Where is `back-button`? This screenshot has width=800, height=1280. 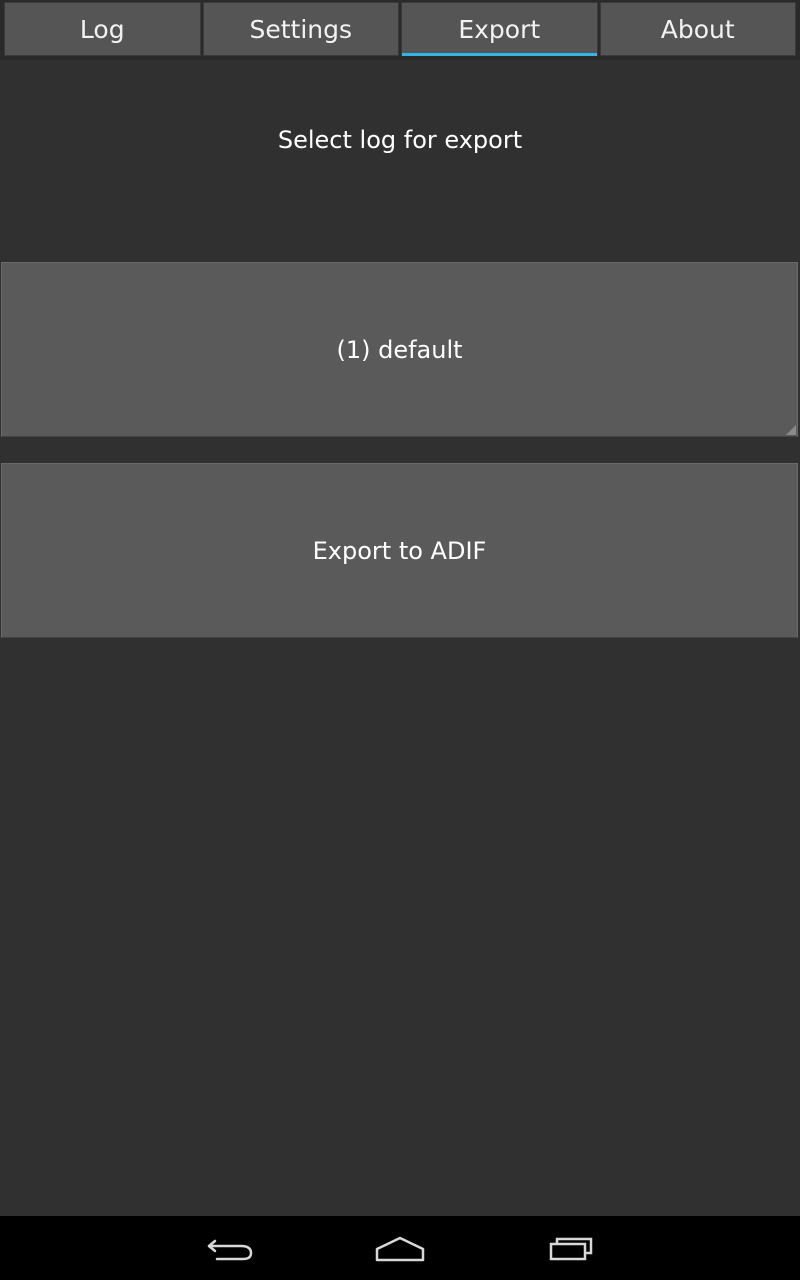
back-button is located at coordinates (230, 1248).